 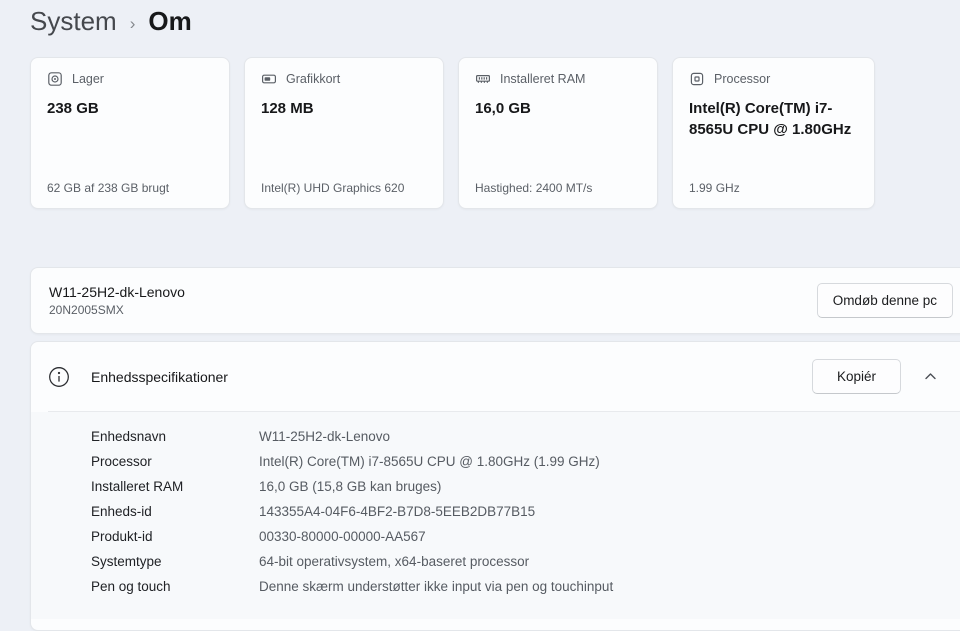 What do you see at coordinates (131, 586) in the screenshot?
I see `spec-label: Pen og touch` at bounding box center [131, 586].